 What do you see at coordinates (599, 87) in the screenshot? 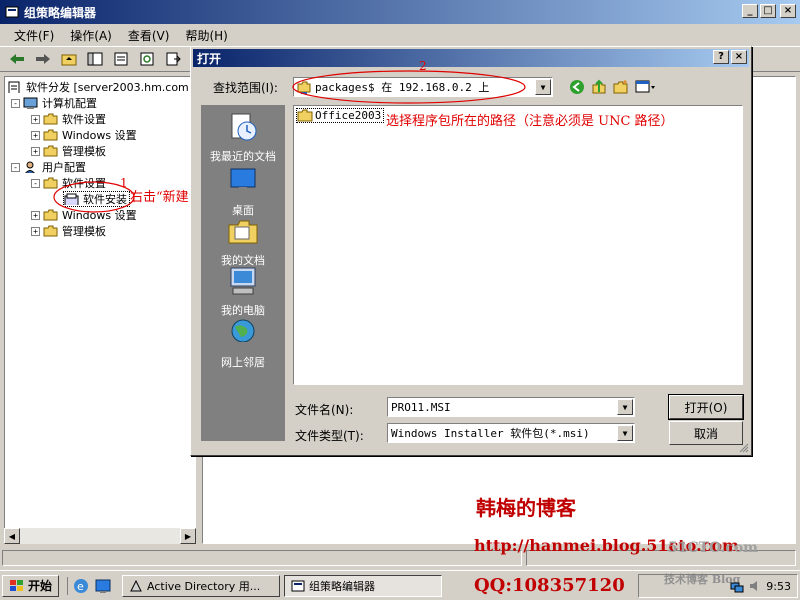
I see `up-one-level-icon` at bounding box center [599, 87].